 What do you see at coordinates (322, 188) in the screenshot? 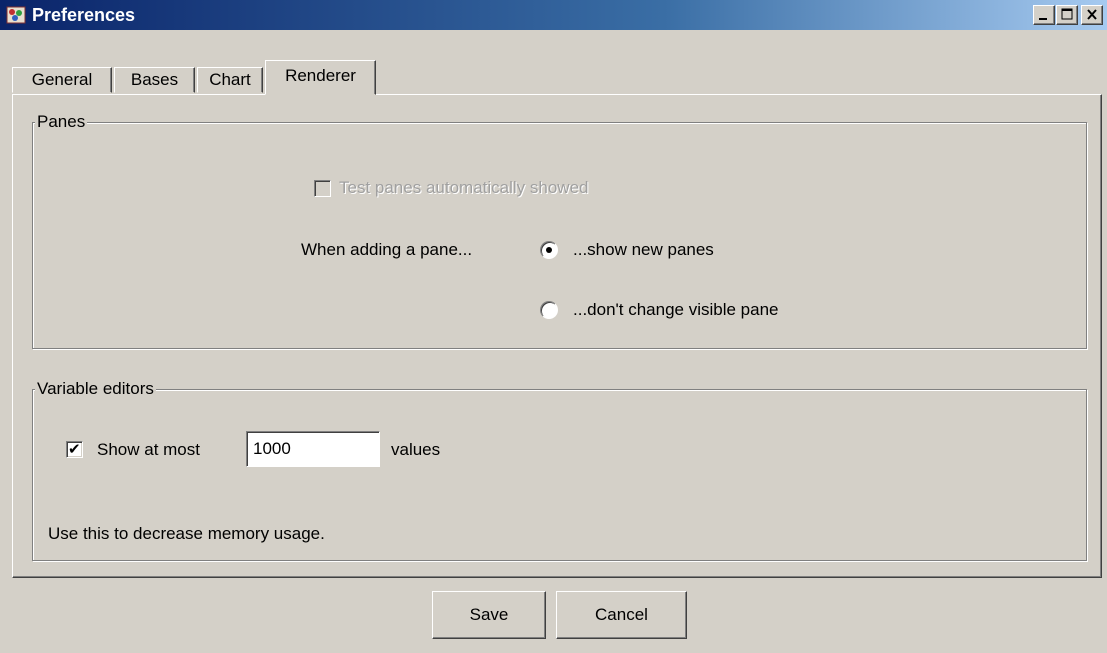
I see `test-panes-checkbox` at bounding box center [322, 188].